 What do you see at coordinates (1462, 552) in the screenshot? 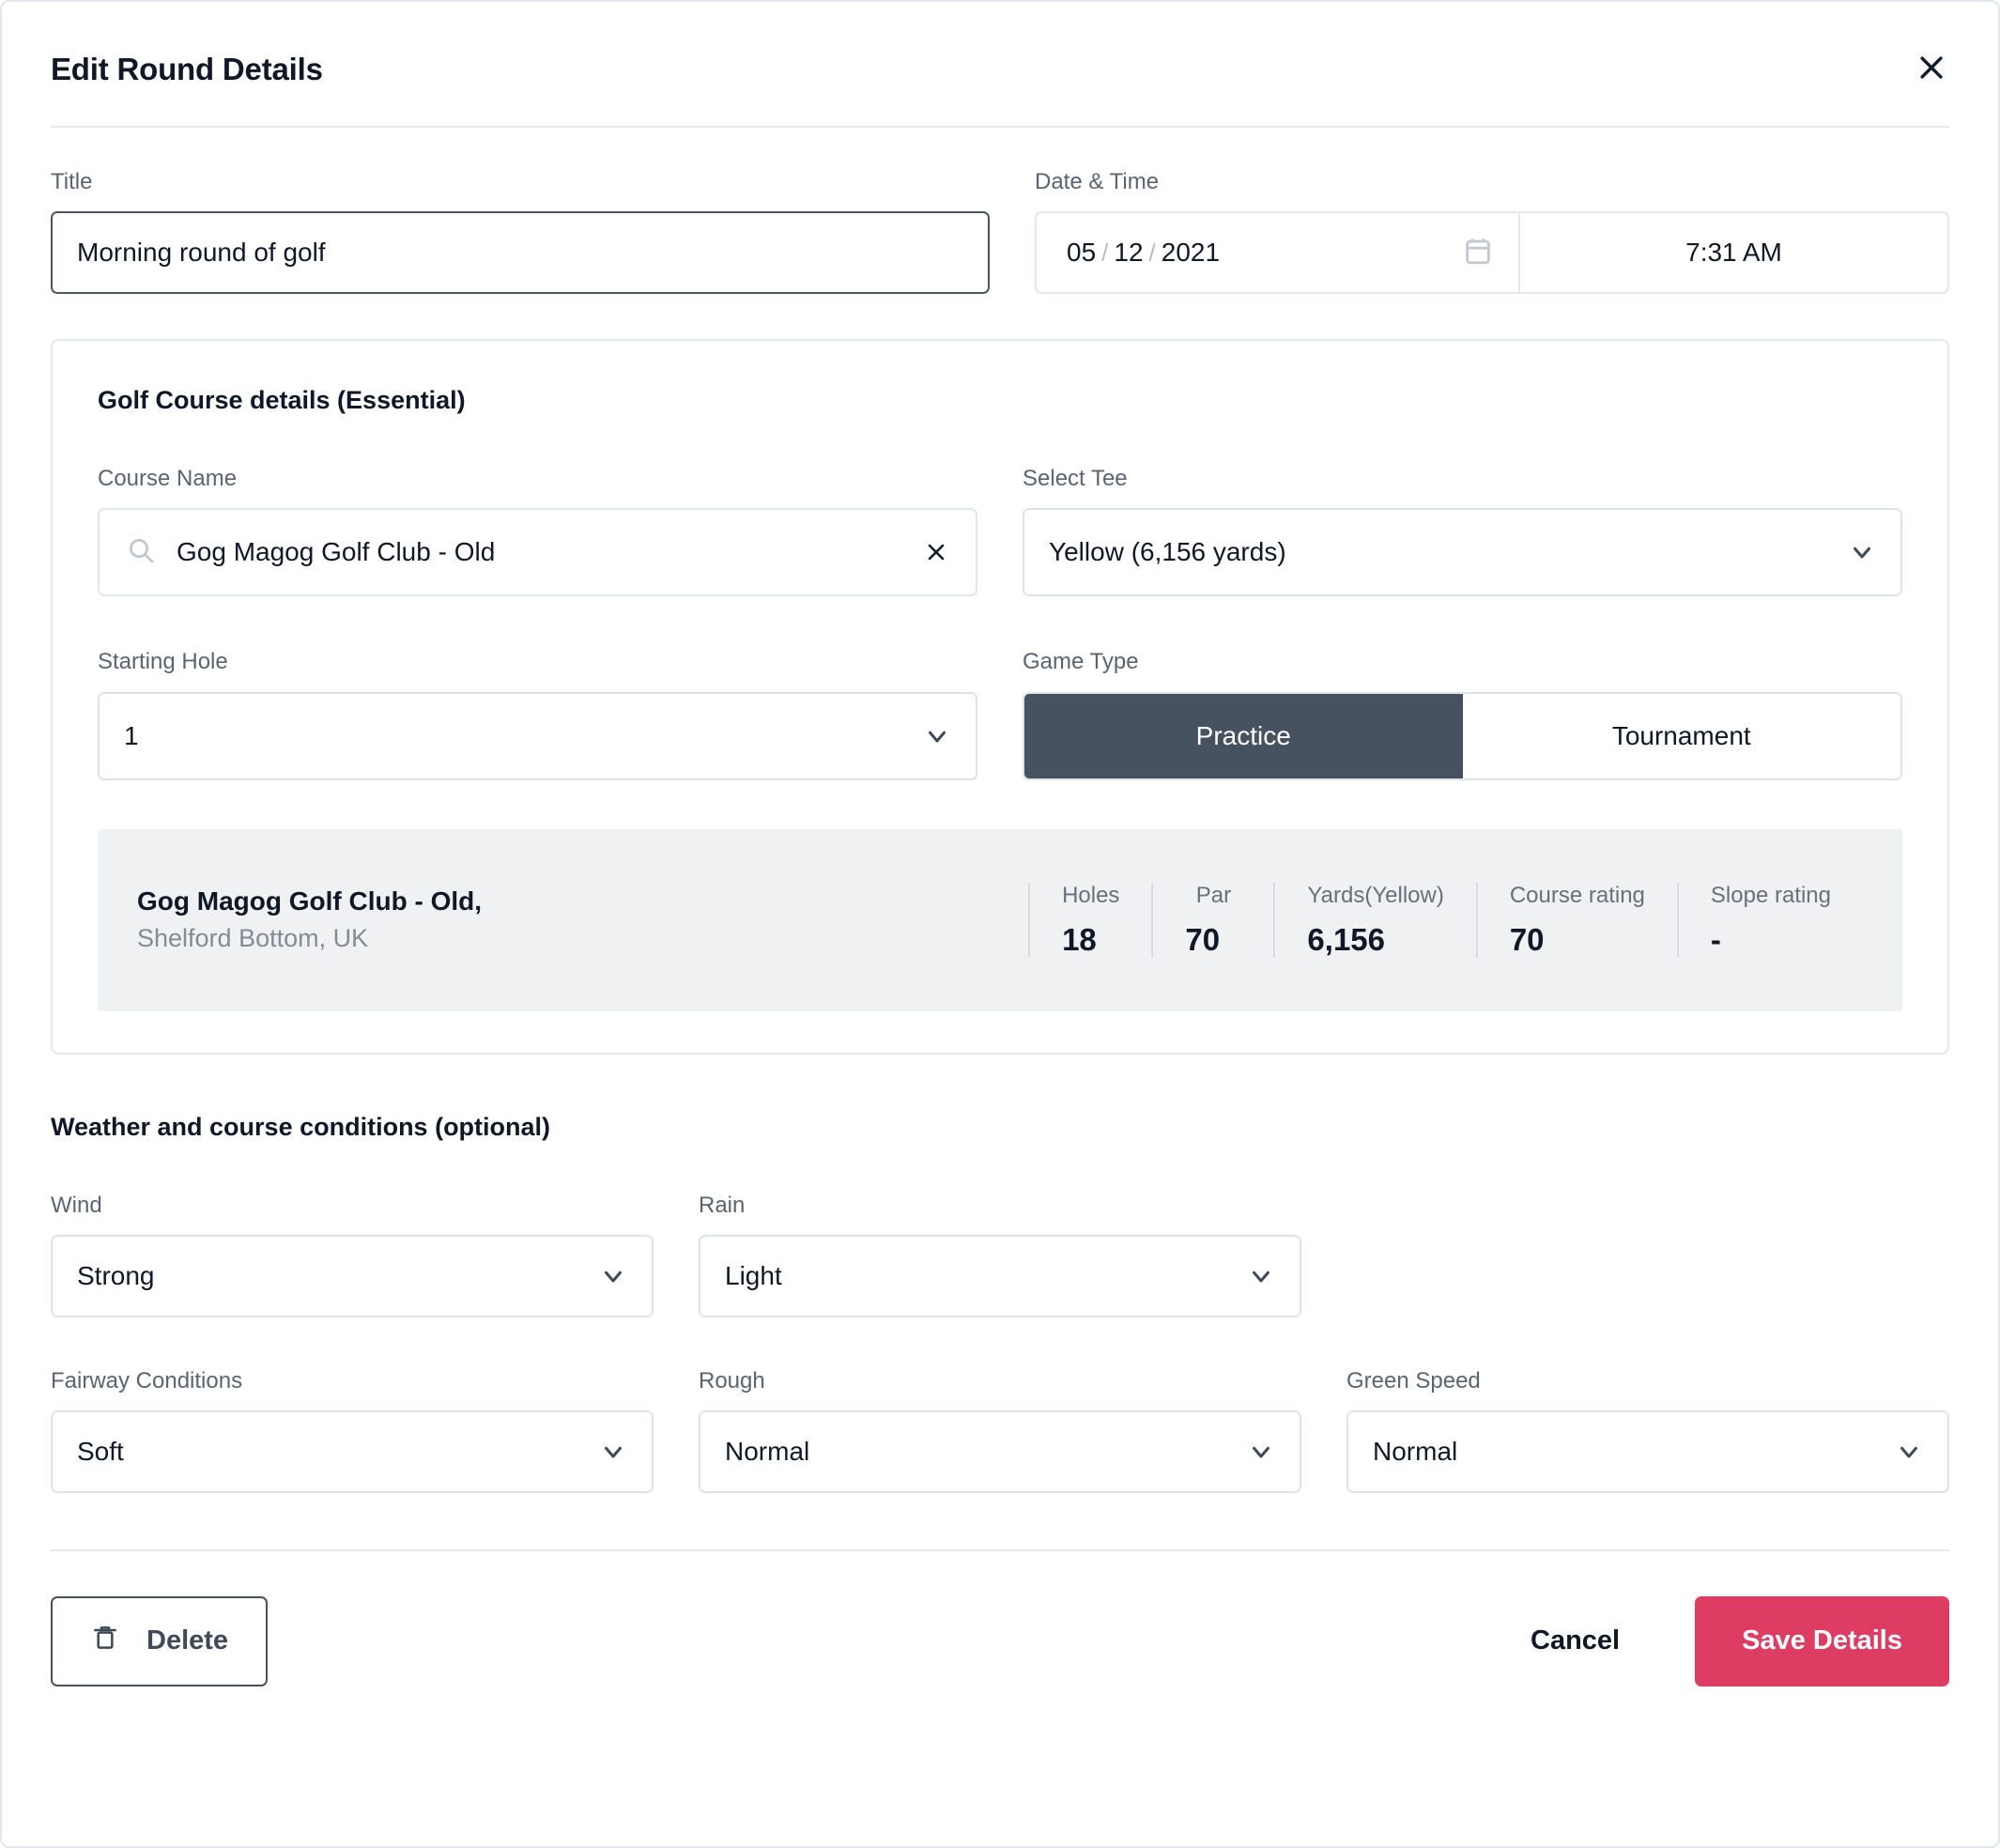
I see `select-tee-dropdown: Yellow (6,156 yards)` at bounding box center [1462, 552].